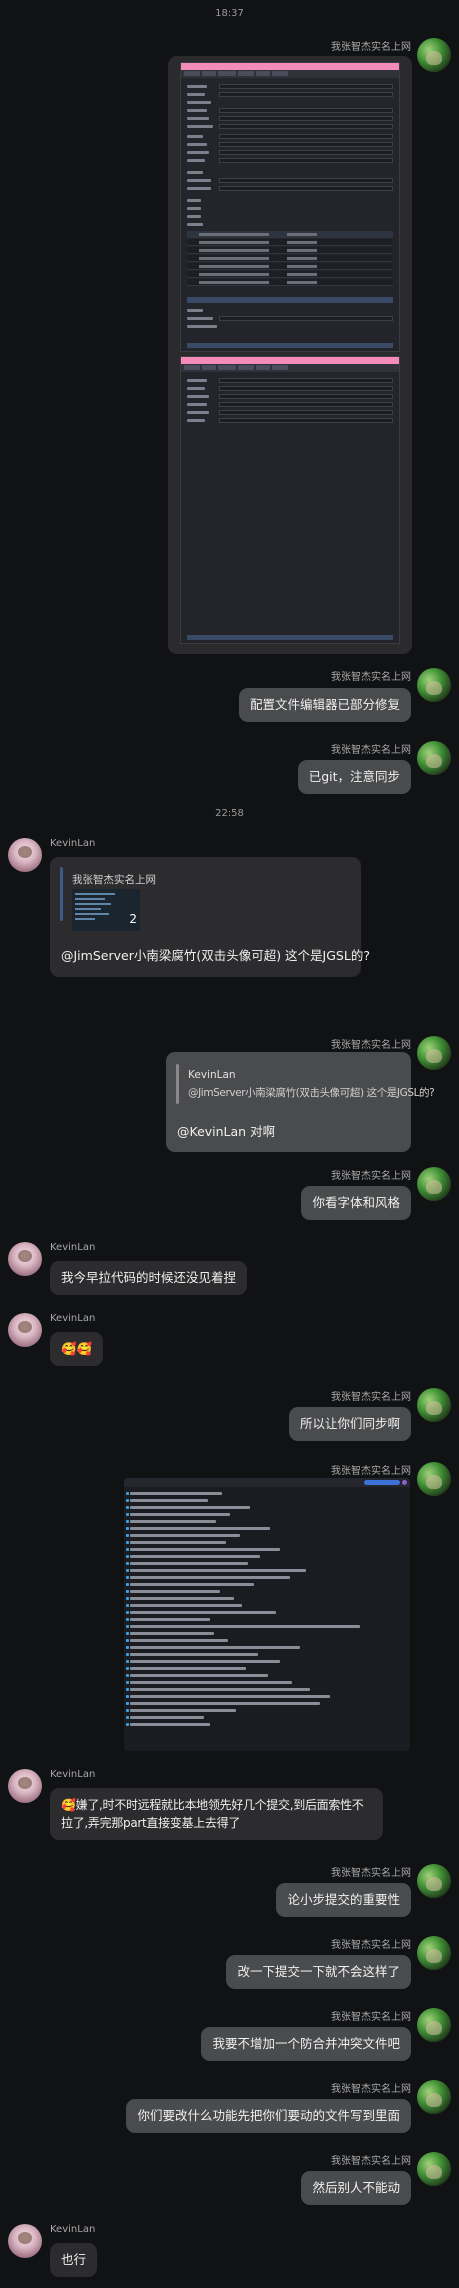  What do you see at coordinates (318, 1972) in the screenshot?
I see `message-bubble: 改一下提交一下就不会这样了` at bounding box center [318, 1972].